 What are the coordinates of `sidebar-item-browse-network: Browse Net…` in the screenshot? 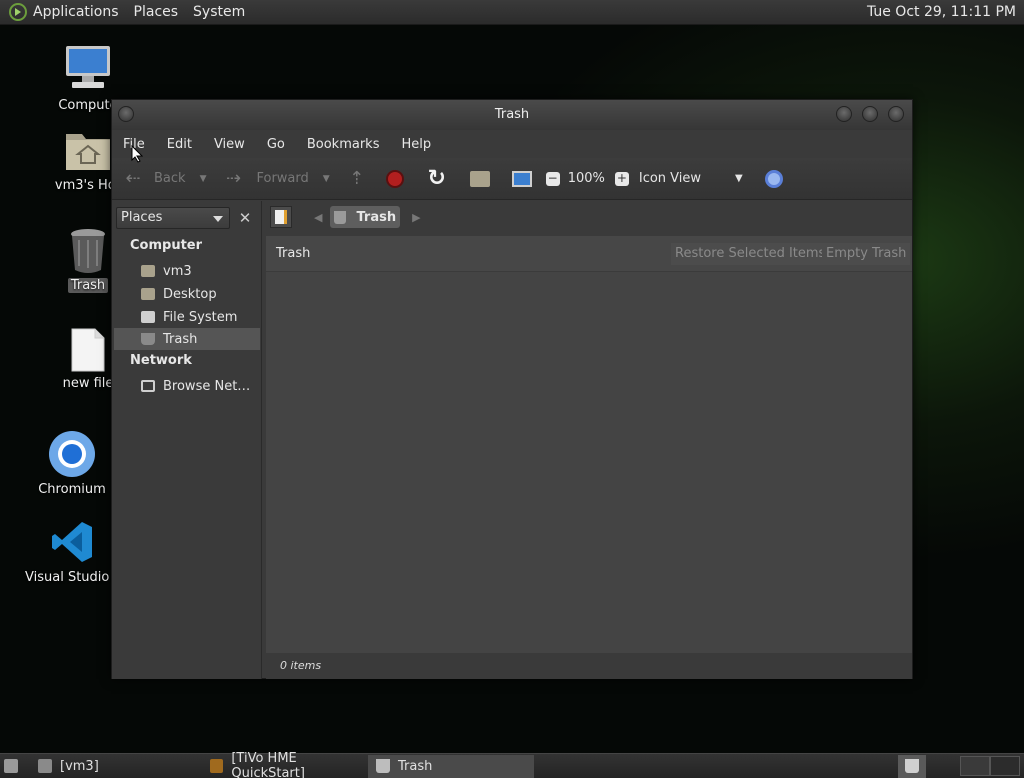 It's located at (187, 386).